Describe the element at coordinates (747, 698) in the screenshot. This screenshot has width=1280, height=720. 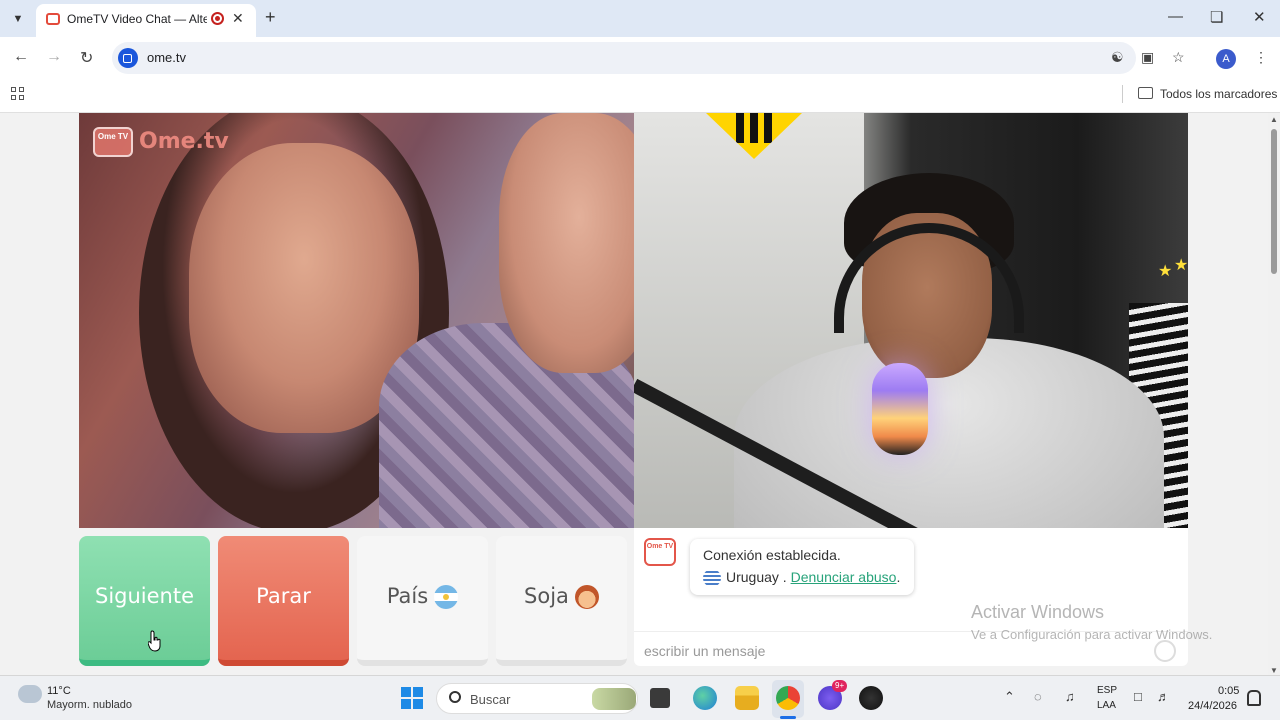
I see `file-explorer-icon` at that location.